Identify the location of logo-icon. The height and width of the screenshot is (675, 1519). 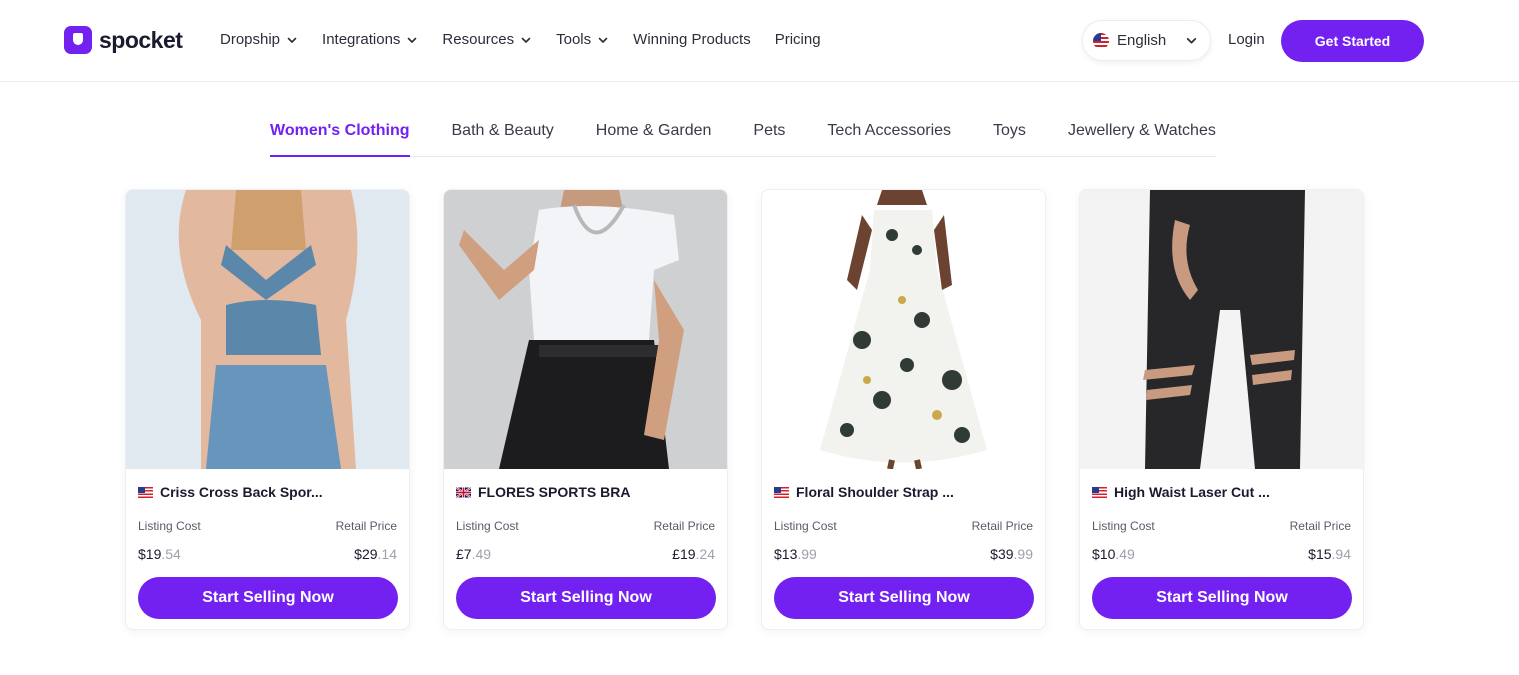
(78, 40).